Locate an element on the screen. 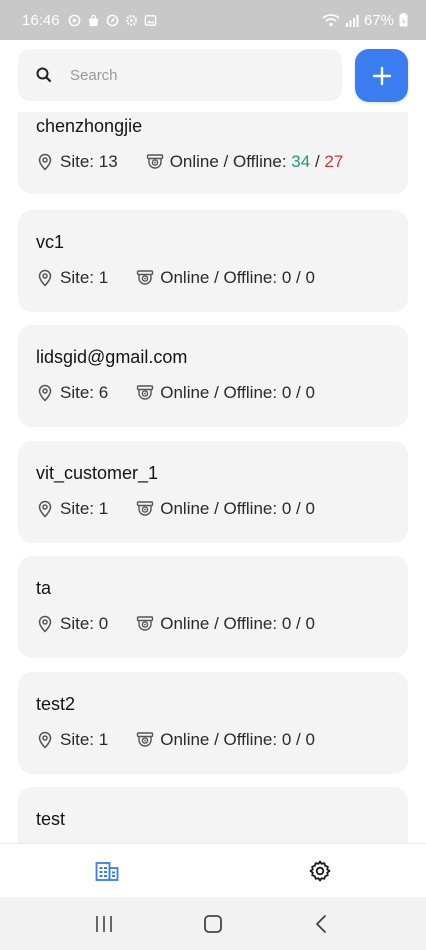 The image size is (426, 950). settings-gear-icon is located at coordinates (131, 20).